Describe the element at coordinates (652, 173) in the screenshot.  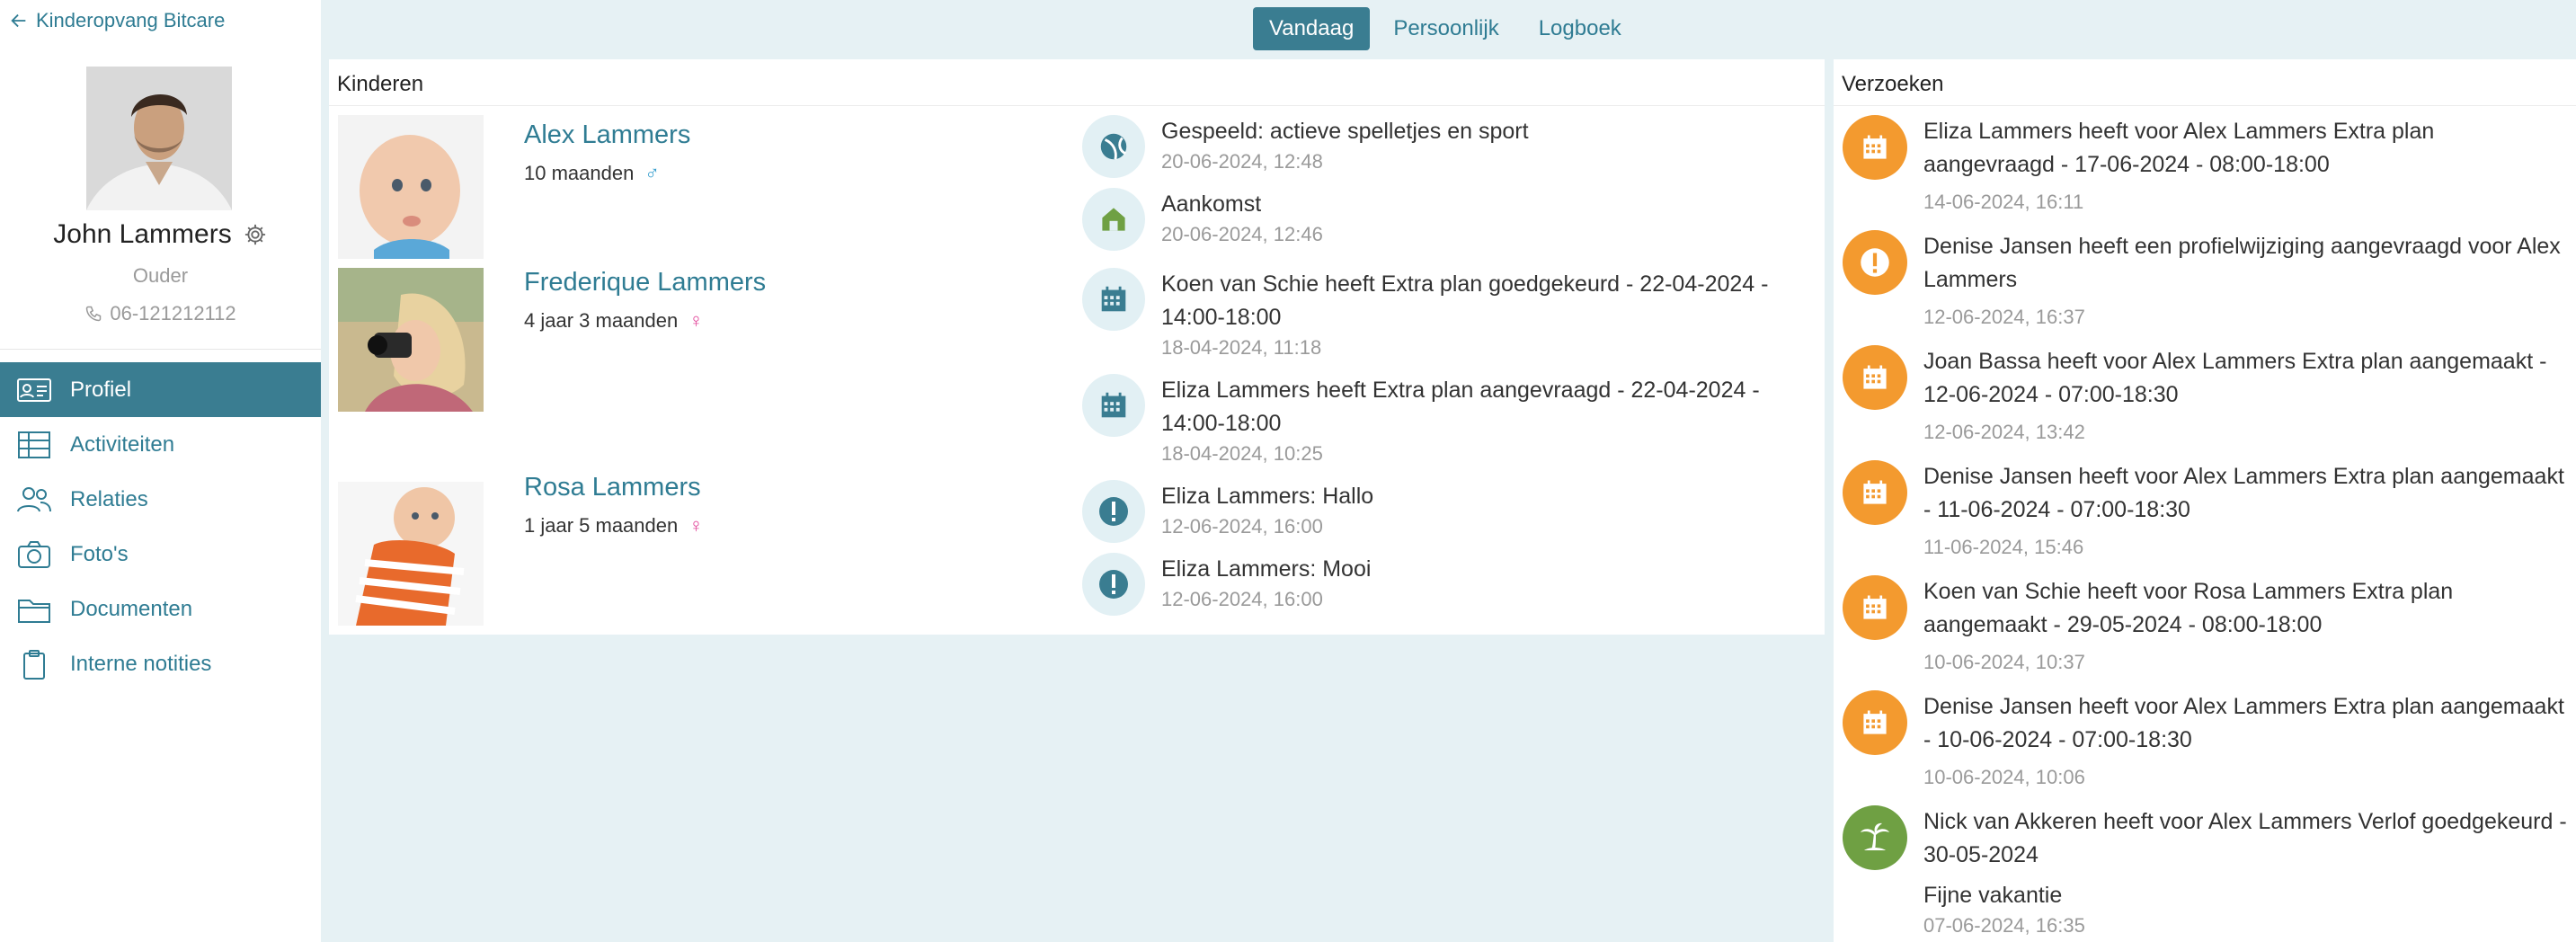
I see `male-icon: ♂` at that location.